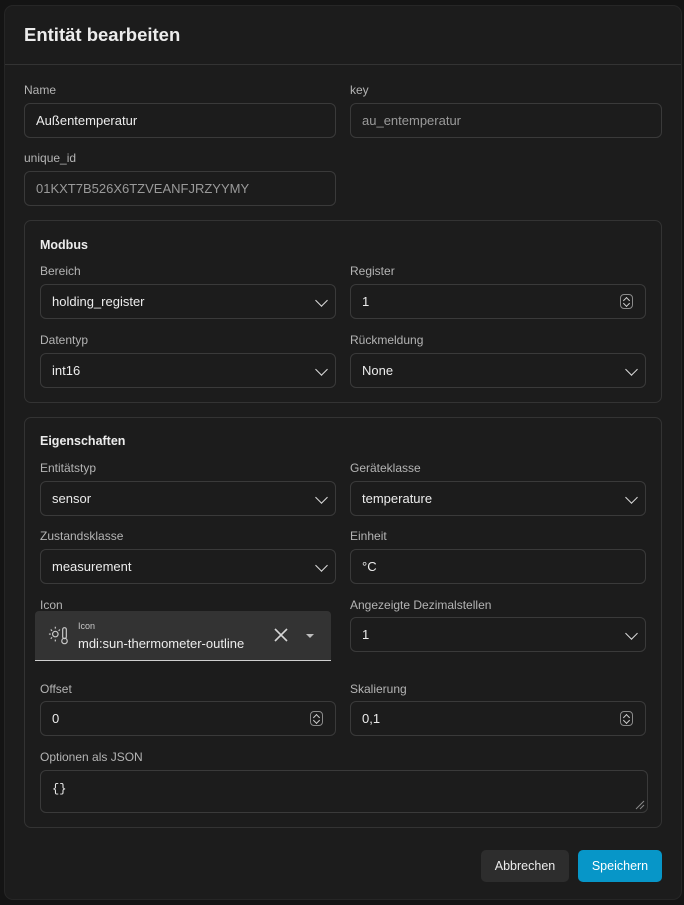  What do you see at coordinates (188, 498) in the screenshot?
I see `entitaetstyp-select: sensor` at bounding box center [188, 498].